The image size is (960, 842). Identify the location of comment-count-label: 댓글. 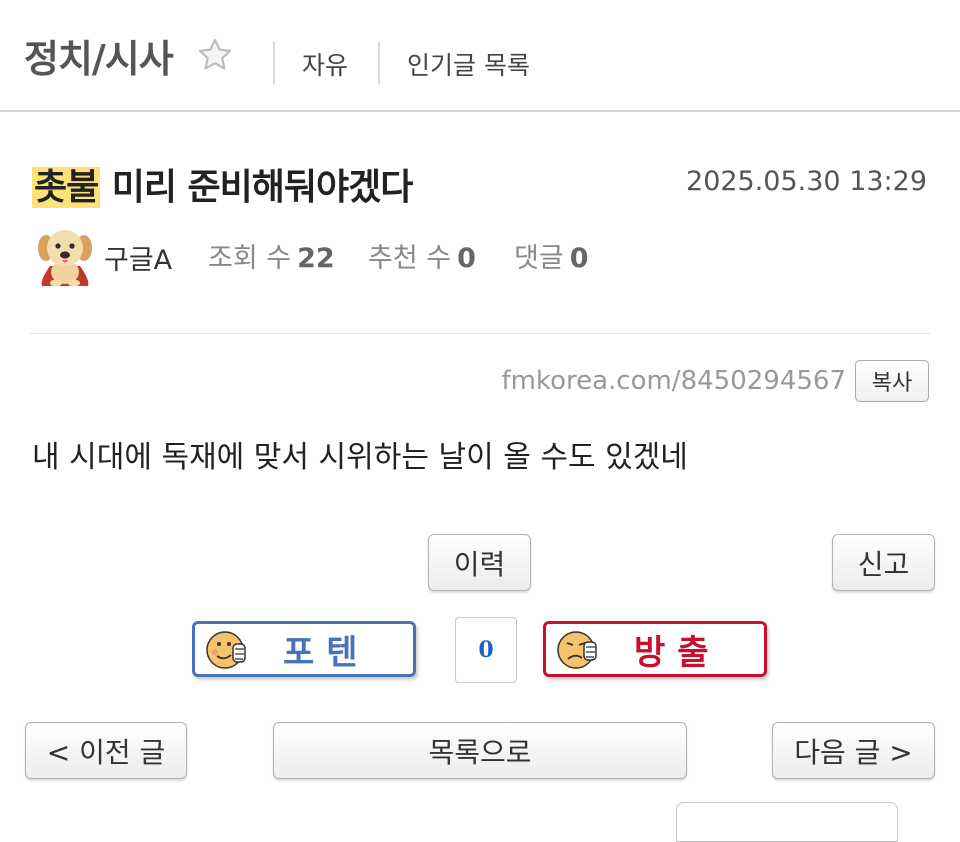
(539, 258).